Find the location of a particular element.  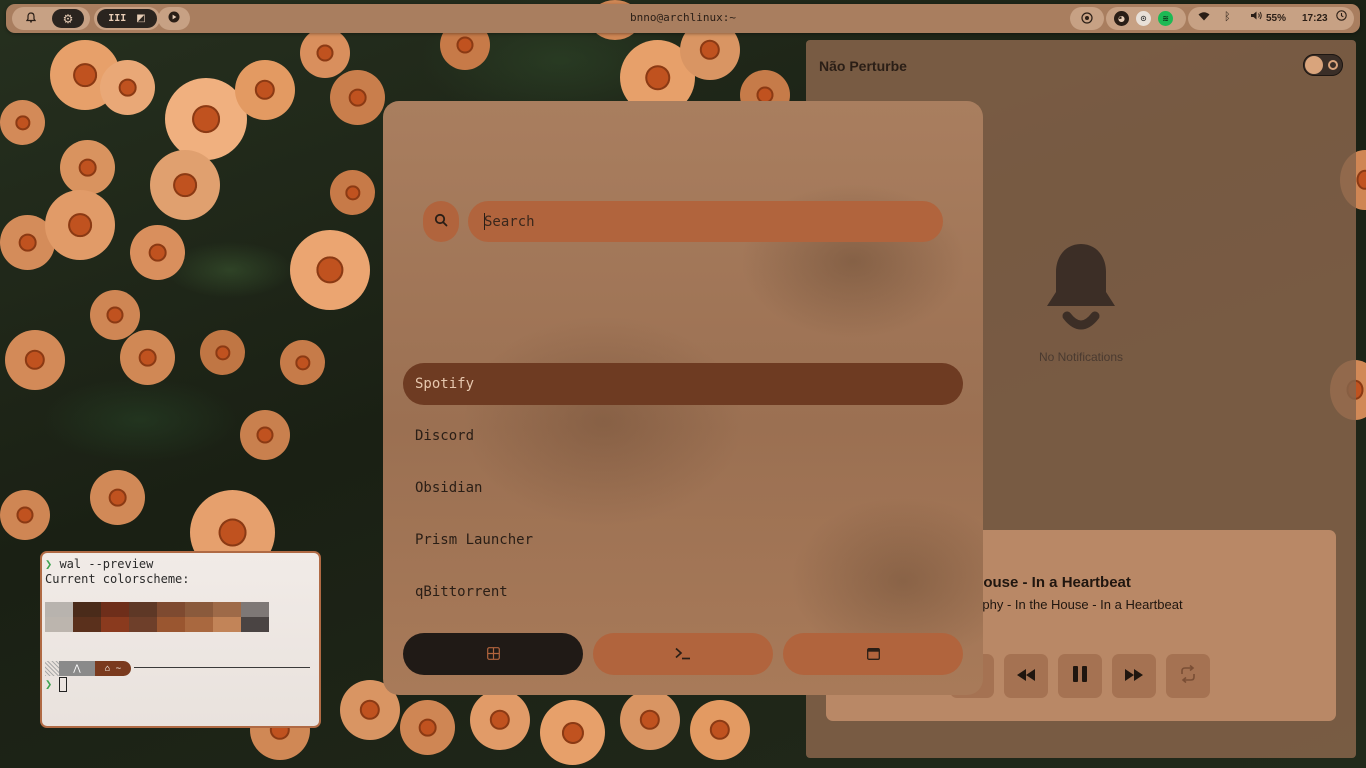

clock-icon is located at coordinates (1341, 18).